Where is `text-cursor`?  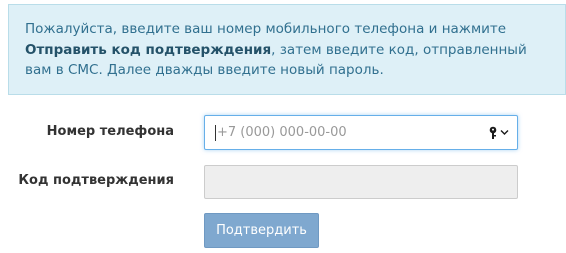 text-cursor is located at coordinates (215, 133).